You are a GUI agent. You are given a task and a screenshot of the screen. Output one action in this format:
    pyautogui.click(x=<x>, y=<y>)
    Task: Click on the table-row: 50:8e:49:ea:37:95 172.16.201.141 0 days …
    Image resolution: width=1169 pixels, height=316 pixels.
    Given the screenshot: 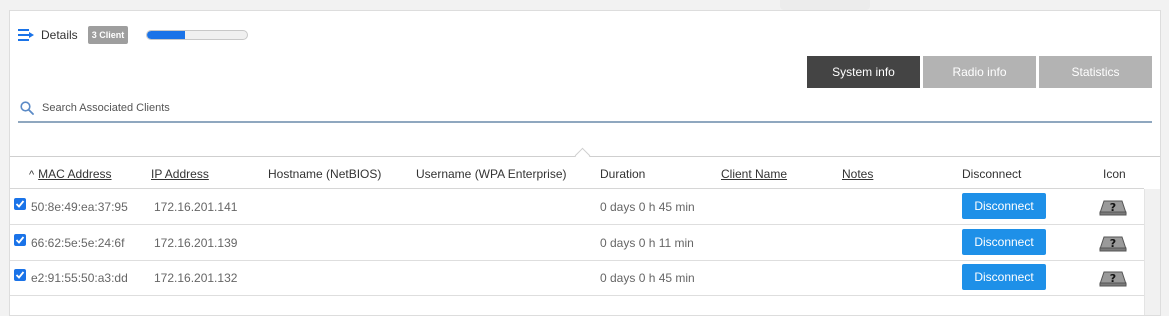 What is the action you would take?
    pyautogui.click(x=577, y=207)
    